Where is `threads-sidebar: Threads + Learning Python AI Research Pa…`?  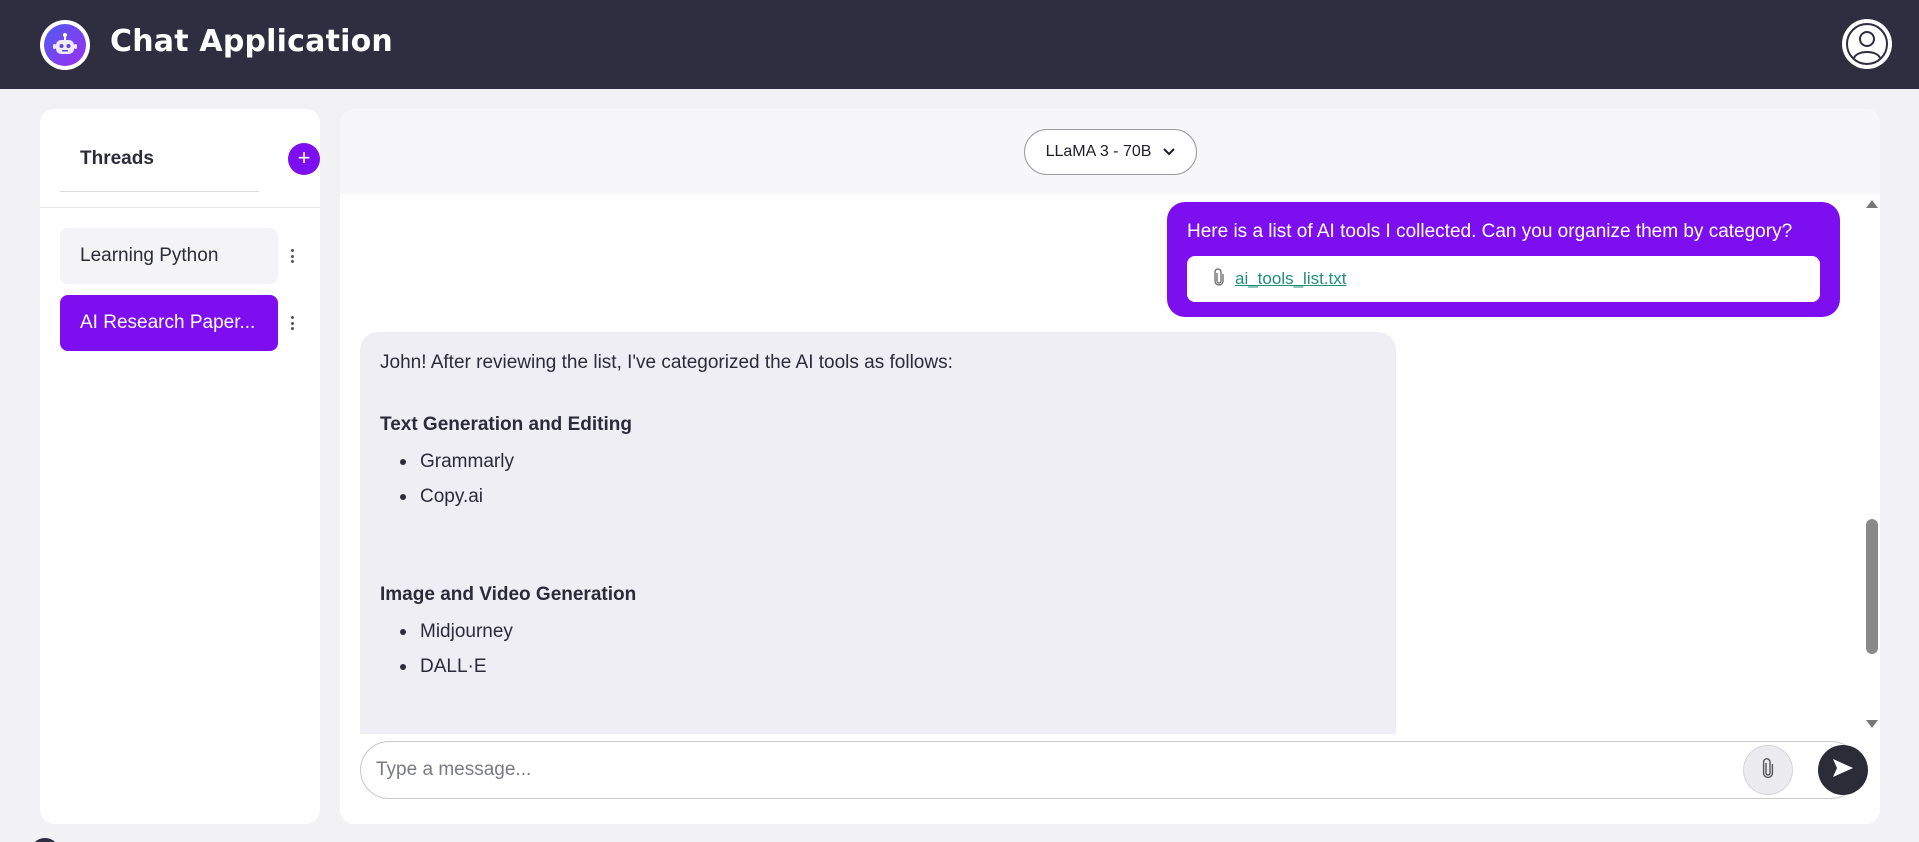 threads-sidebar: Threads + Learning Python AI Research Pa… is located at coordinates (180, 466).